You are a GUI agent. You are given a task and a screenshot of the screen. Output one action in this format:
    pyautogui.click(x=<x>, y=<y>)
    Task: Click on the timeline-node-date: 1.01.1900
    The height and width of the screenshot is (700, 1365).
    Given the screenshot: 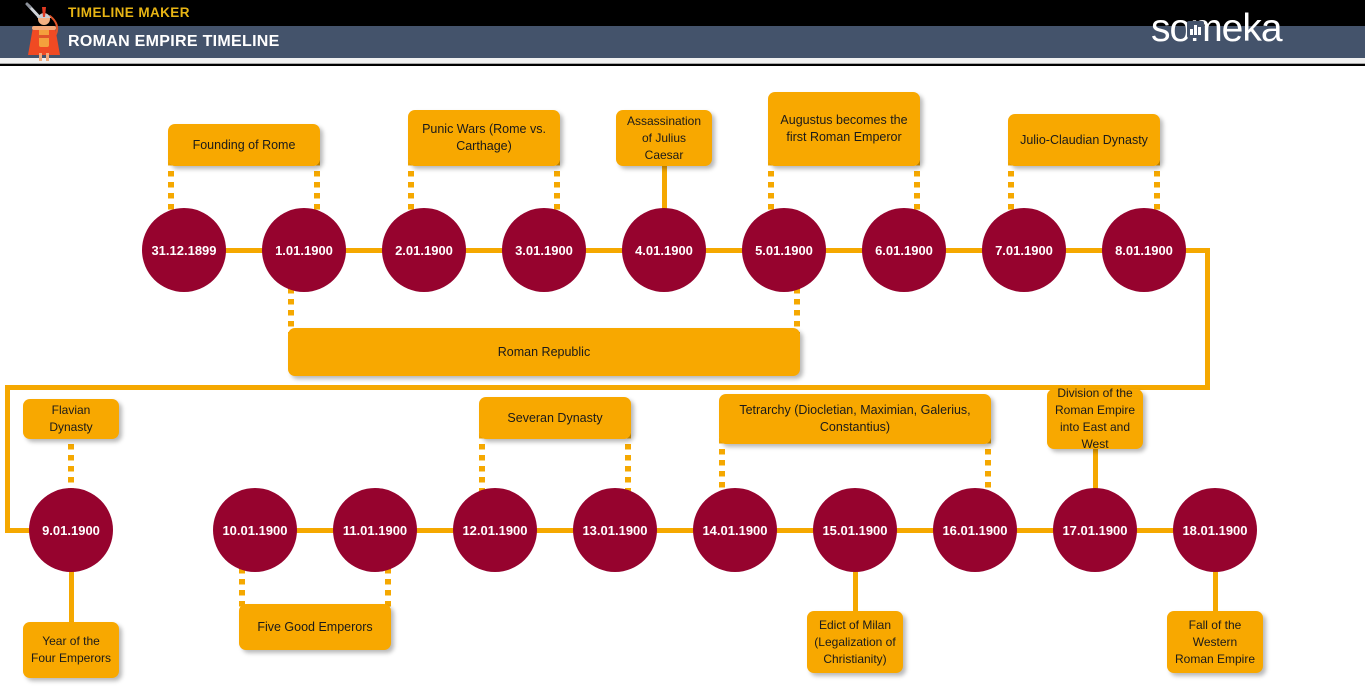 What is the action you would take?
    pyautogui.click(x=304, y=250)
    